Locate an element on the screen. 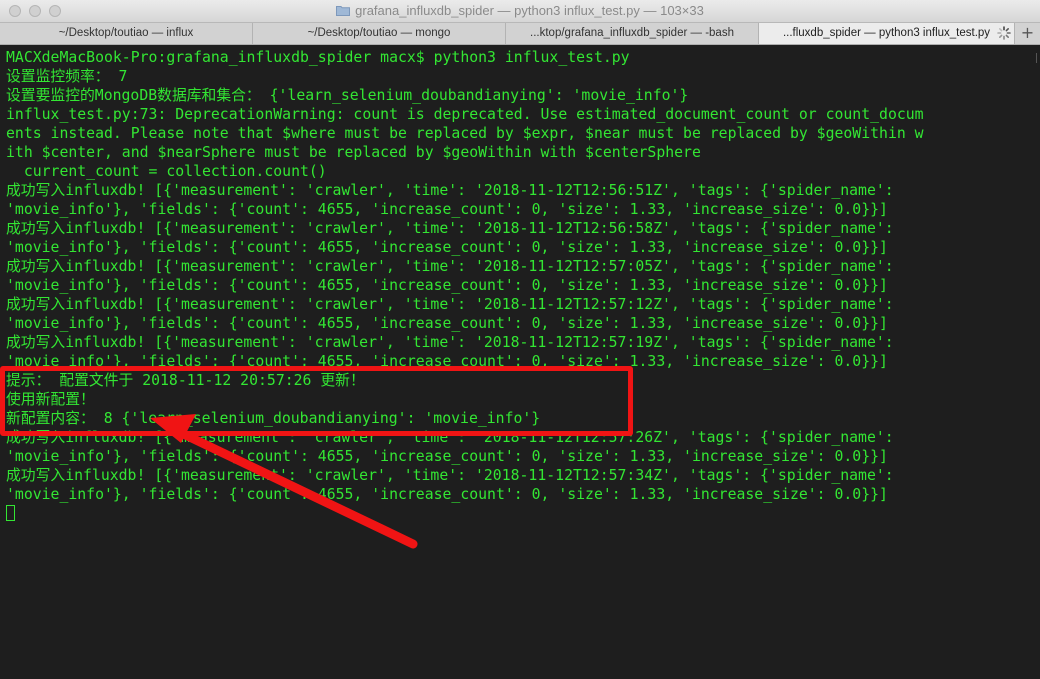  tab-influx: ~/Desktop/toutiao — influx is located at coordinates (126, 33).